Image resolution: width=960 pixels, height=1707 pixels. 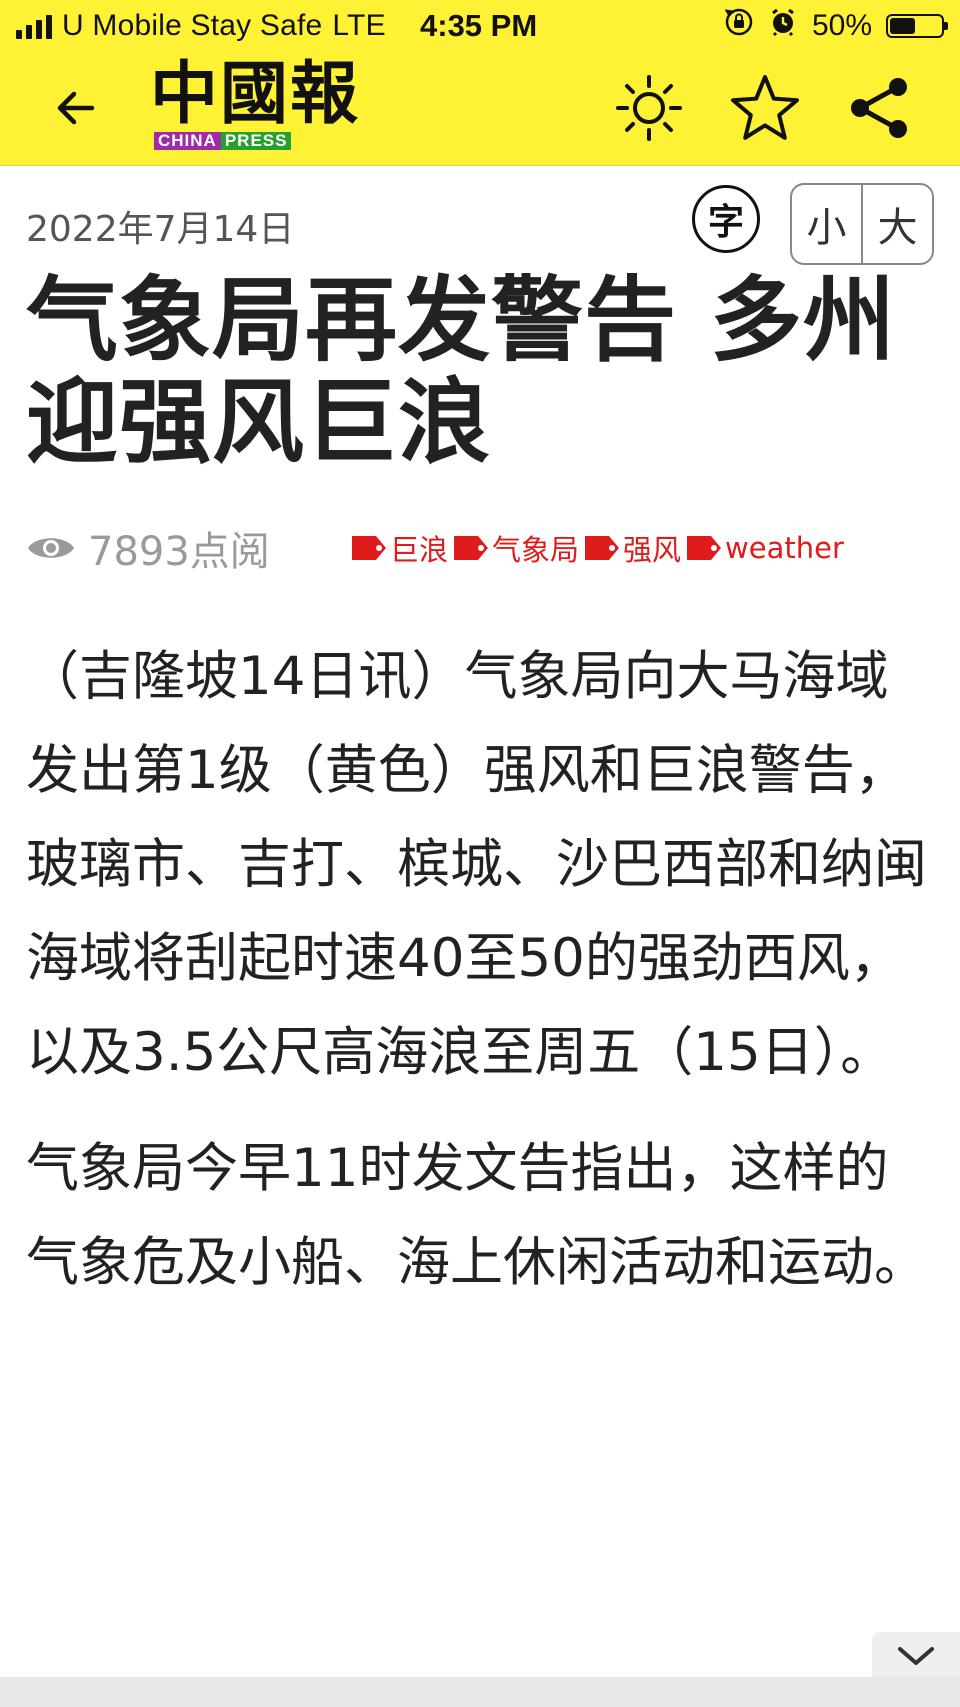 I want to click on network-type: LTE, so click(x=359, y=25).